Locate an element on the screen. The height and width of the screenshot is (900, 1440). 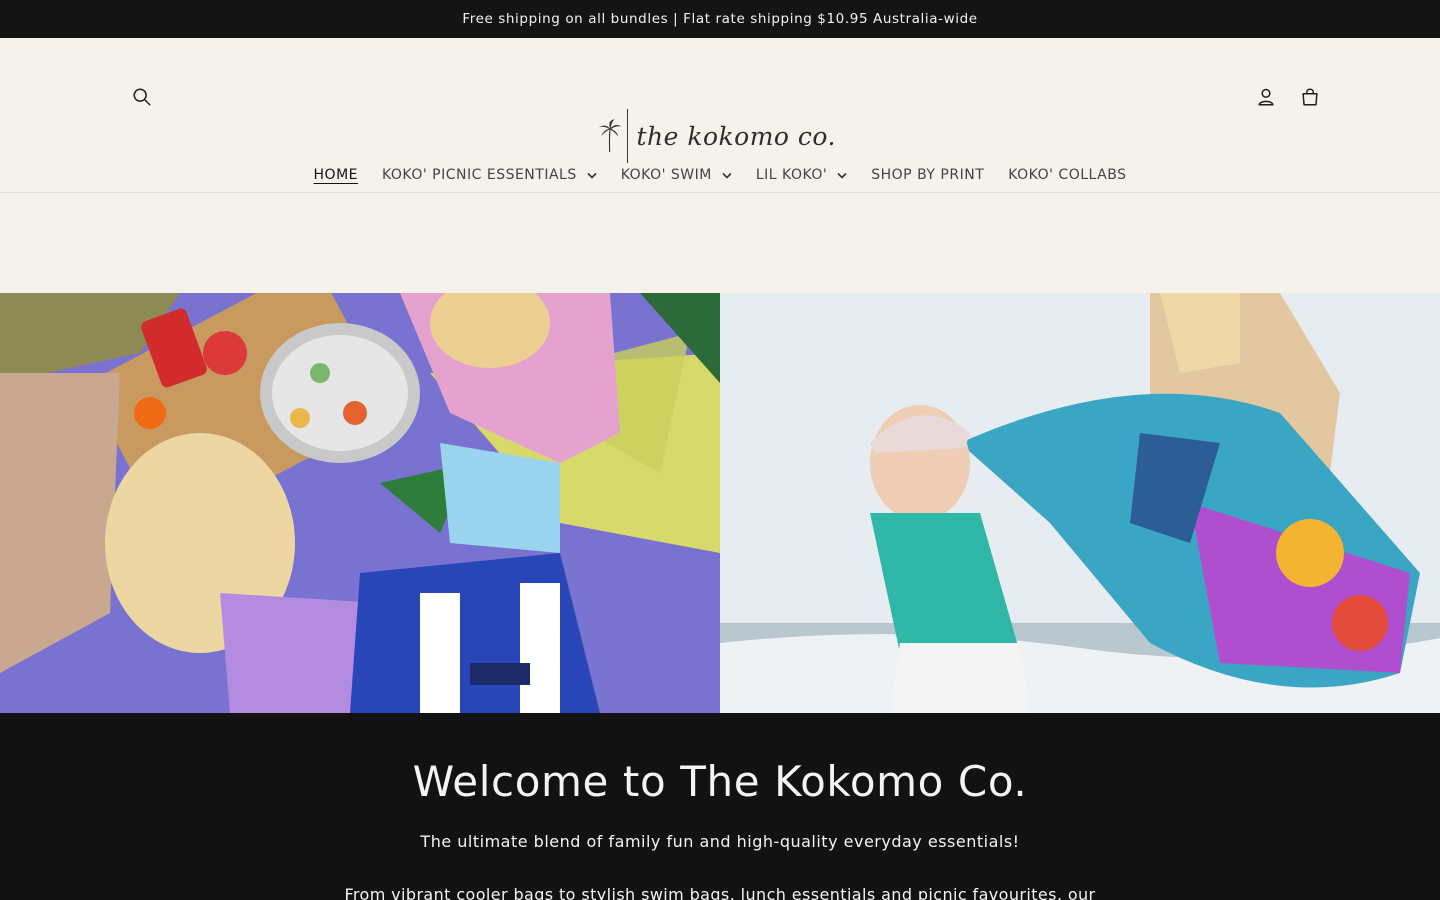
logo-text: the kokomo co. is located at coordinates (736, 136).